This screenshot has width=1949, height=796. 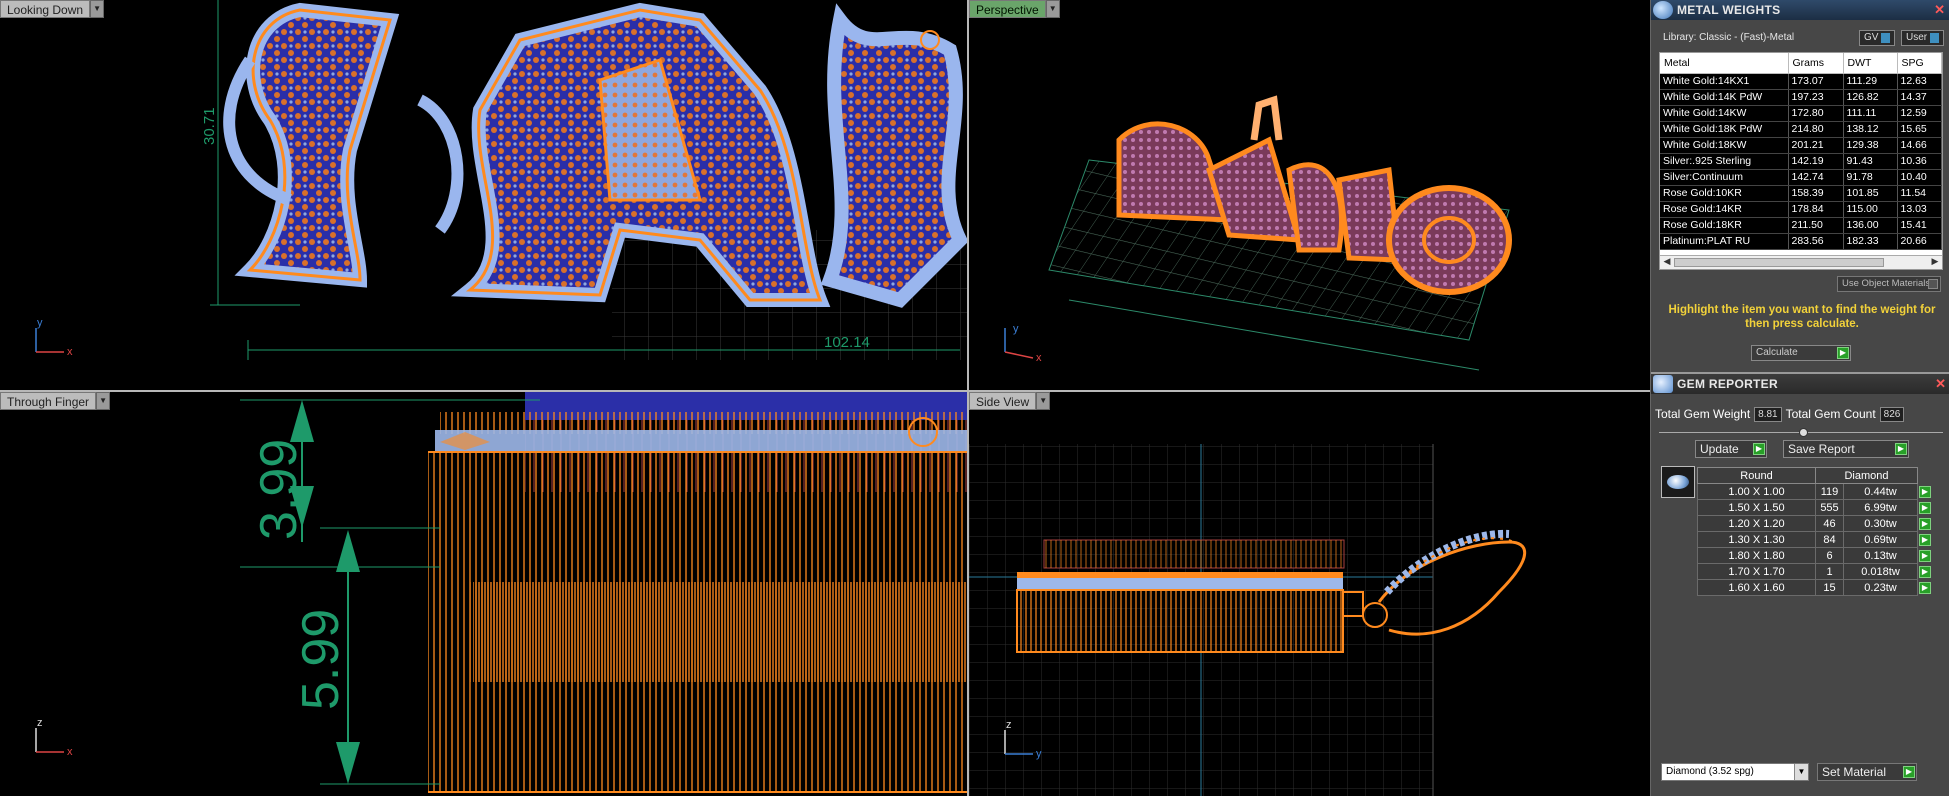 I want to click on axis-z-label: z, so click(x=1009, y=725).